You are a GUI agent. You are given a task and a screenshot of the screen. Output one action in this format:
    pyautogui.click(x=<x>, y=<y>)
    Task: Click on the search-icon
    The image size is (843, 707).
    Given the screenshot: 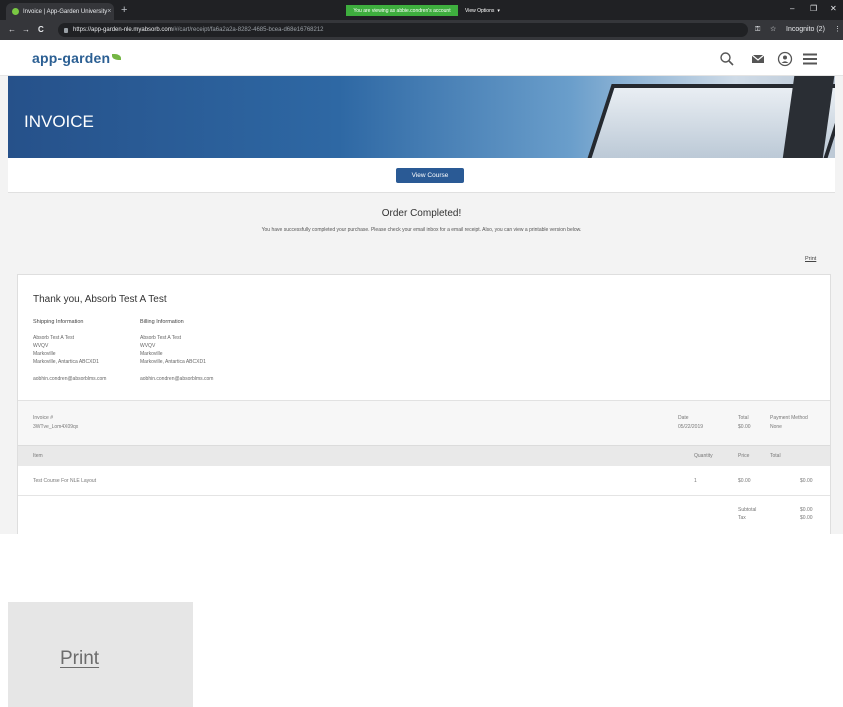 What is the action you would take?
    pyautogui.click(x=727, y=59)
    